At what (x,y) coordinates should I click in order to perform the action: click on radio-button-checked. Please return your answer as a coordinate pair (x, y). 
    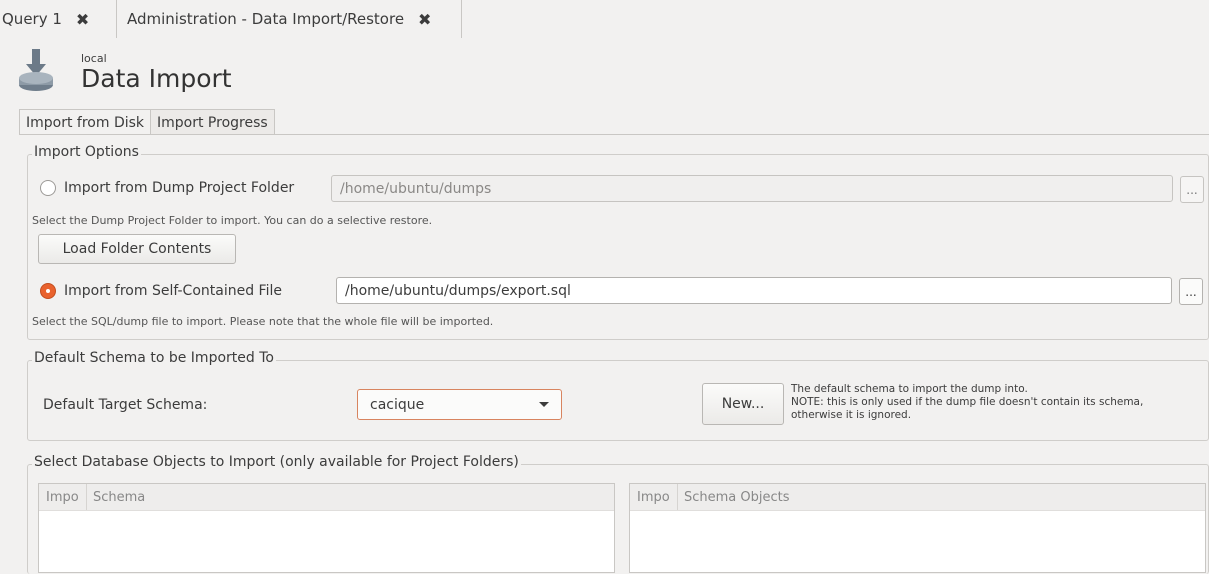
    Looking at the image, I should click on (48, 291).